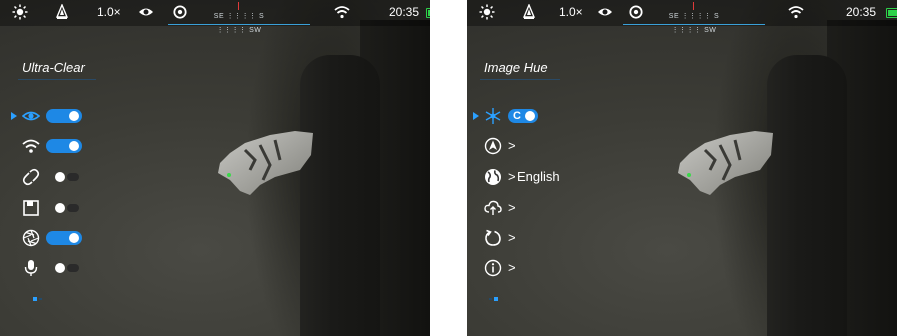 This screenshot has height=336, width=897. I want to click on menu-title: Ultra-Clear, so click(53, 67).